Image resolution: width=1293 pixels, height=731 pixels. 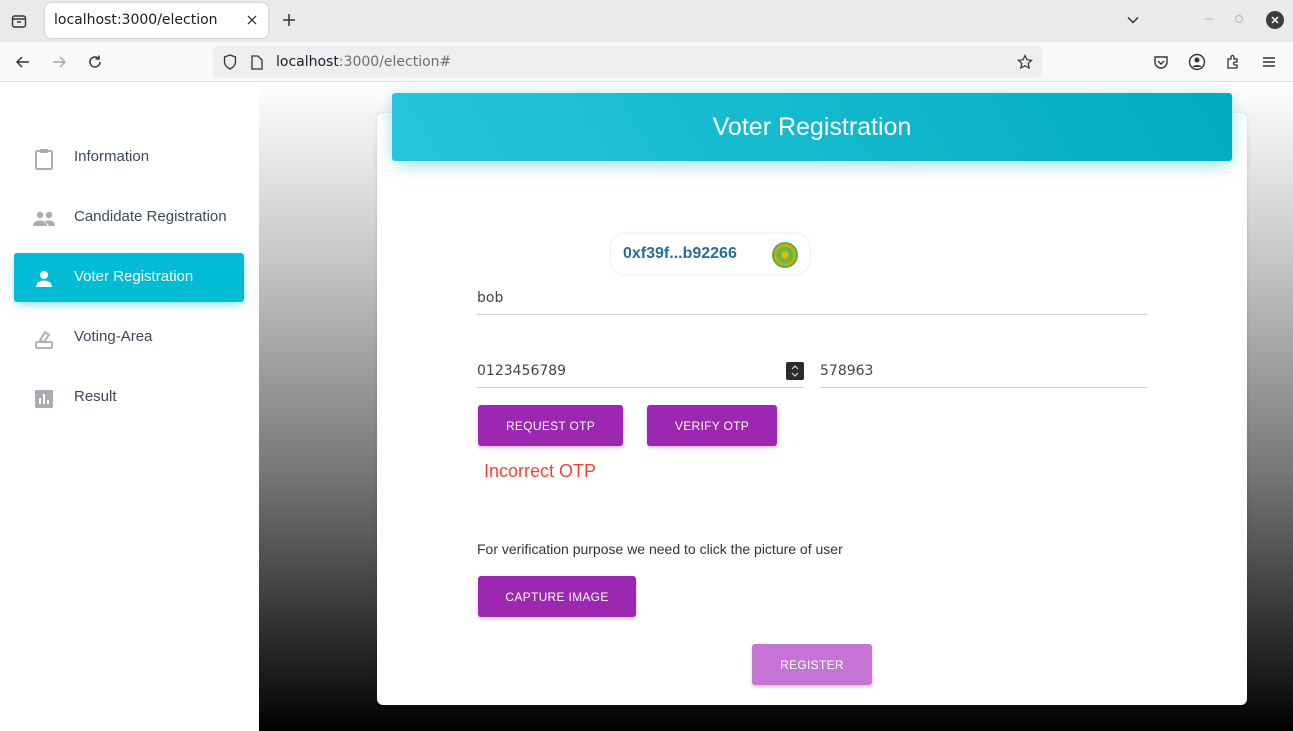 I want to click on sidebar-item-label: Result, so click(x=95, y=396).